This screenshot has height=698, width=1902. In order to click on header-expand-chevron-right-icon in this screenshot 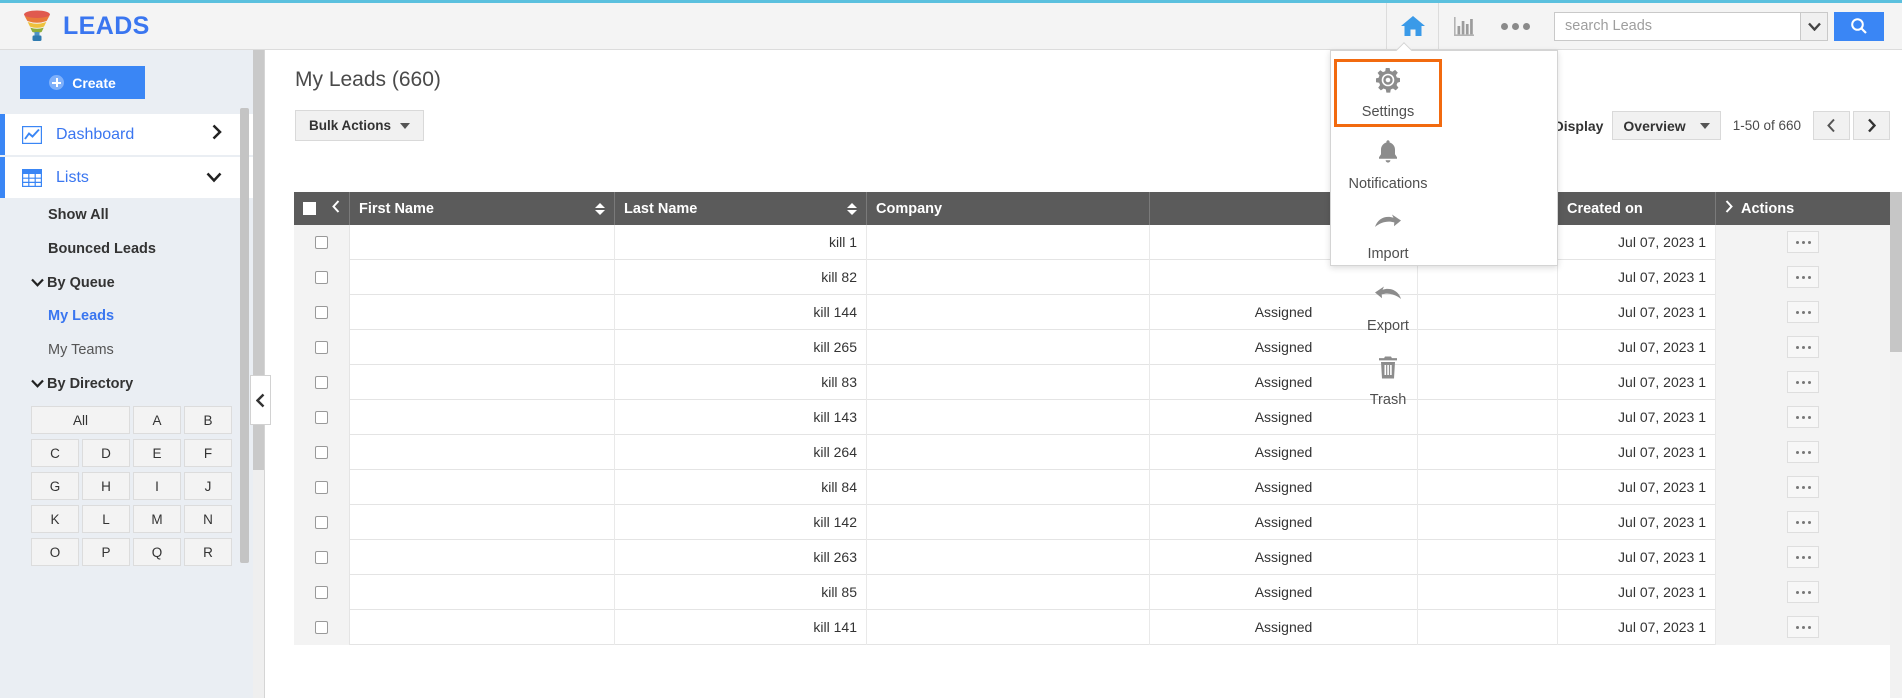, I will do `click(1729, 208)`.